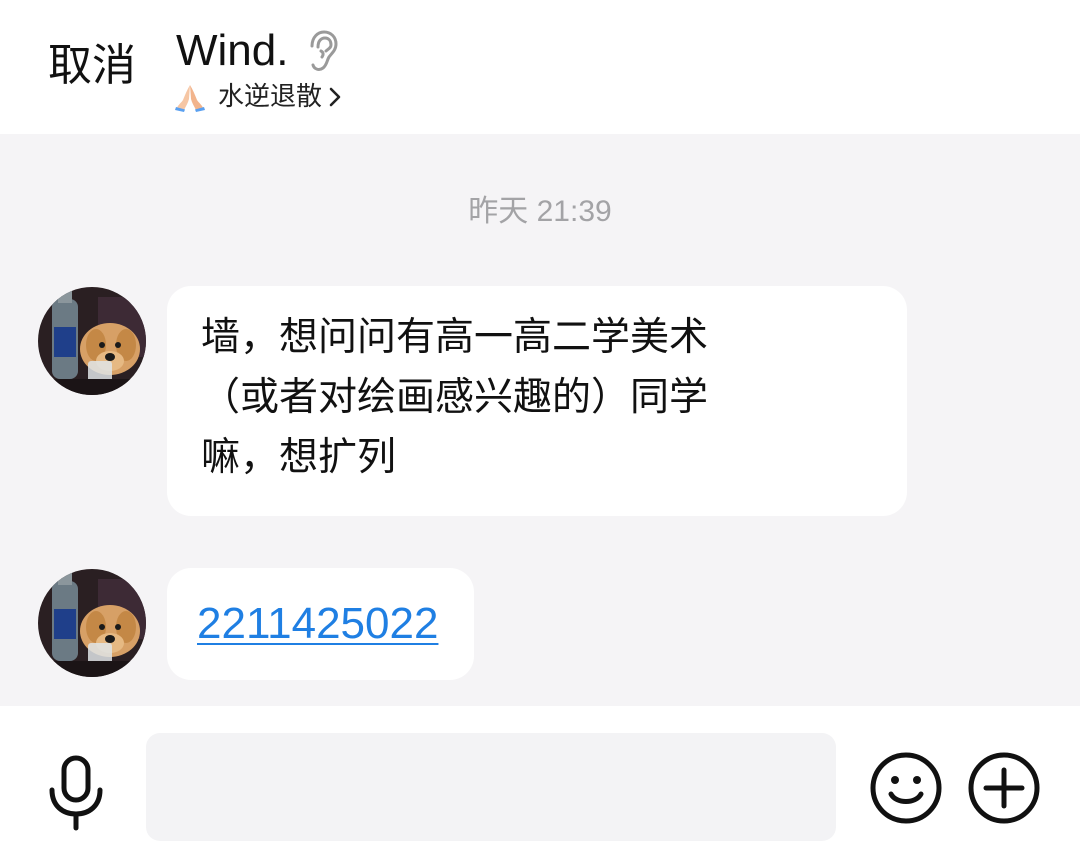  I want to click on message-input, so click(491, 787).